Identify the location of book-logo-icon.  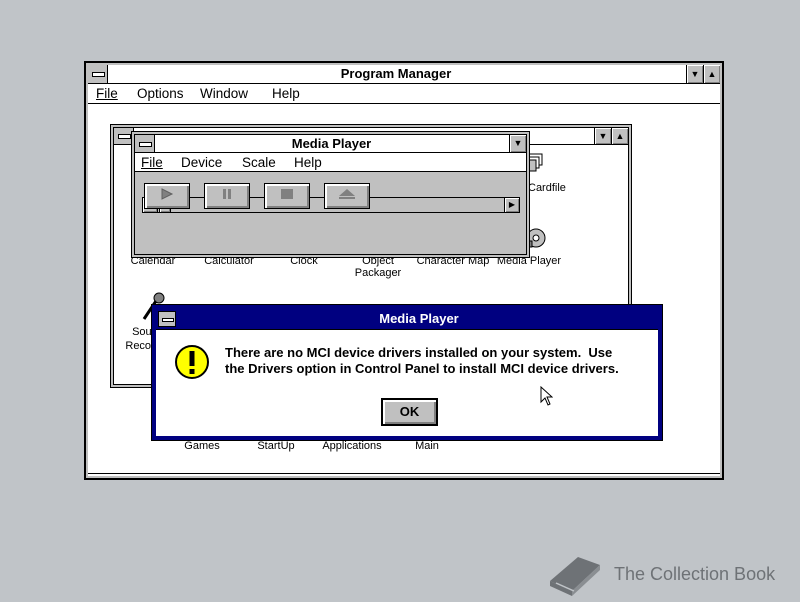
(575, 574).